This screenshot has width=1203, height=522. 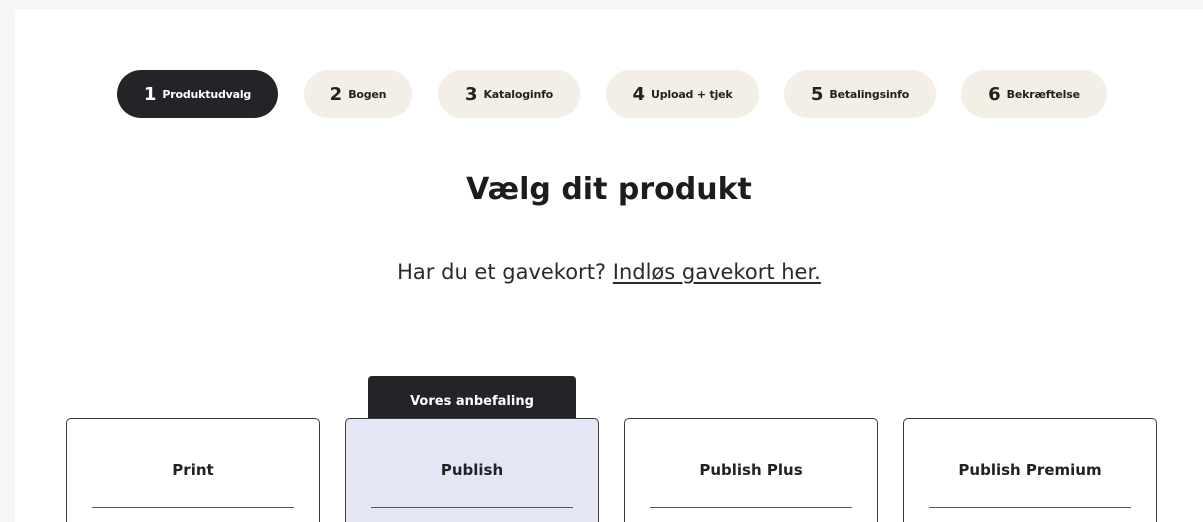 I want to click on product-name: Publish, so click(x=472, y=470).